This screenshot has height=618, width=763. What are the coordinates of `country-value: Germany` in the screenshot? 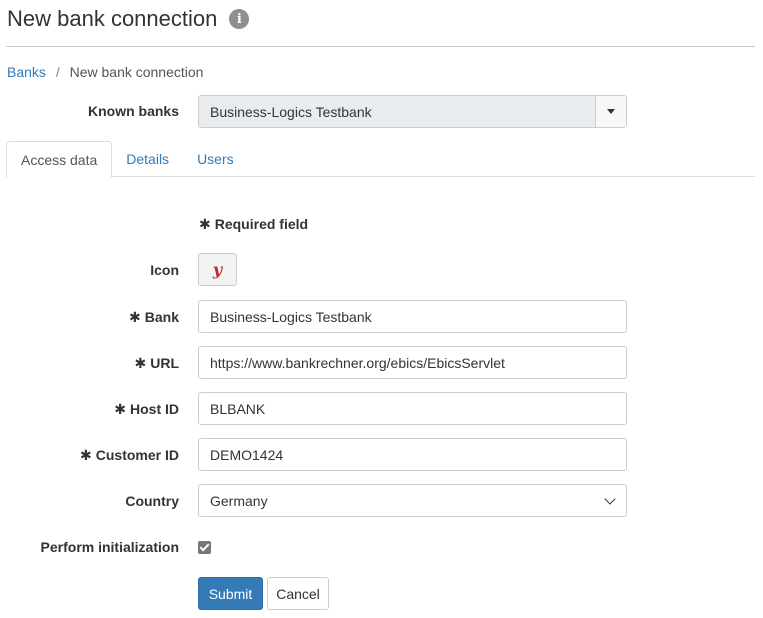 It's located at (239, 500).